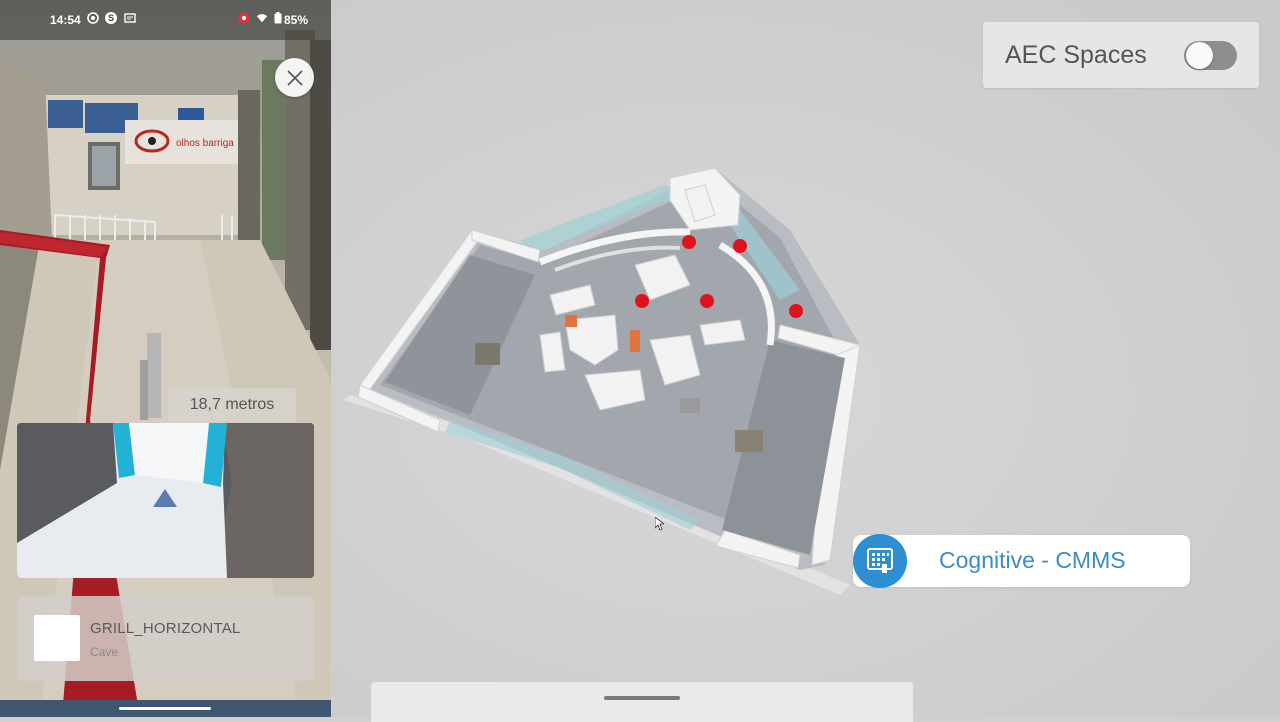 Image resolution: width=1280 pixels, height=722 pixels. Describe the element at coordinates (130, 18) in the screenshot. I see `notification-icon` at that location.